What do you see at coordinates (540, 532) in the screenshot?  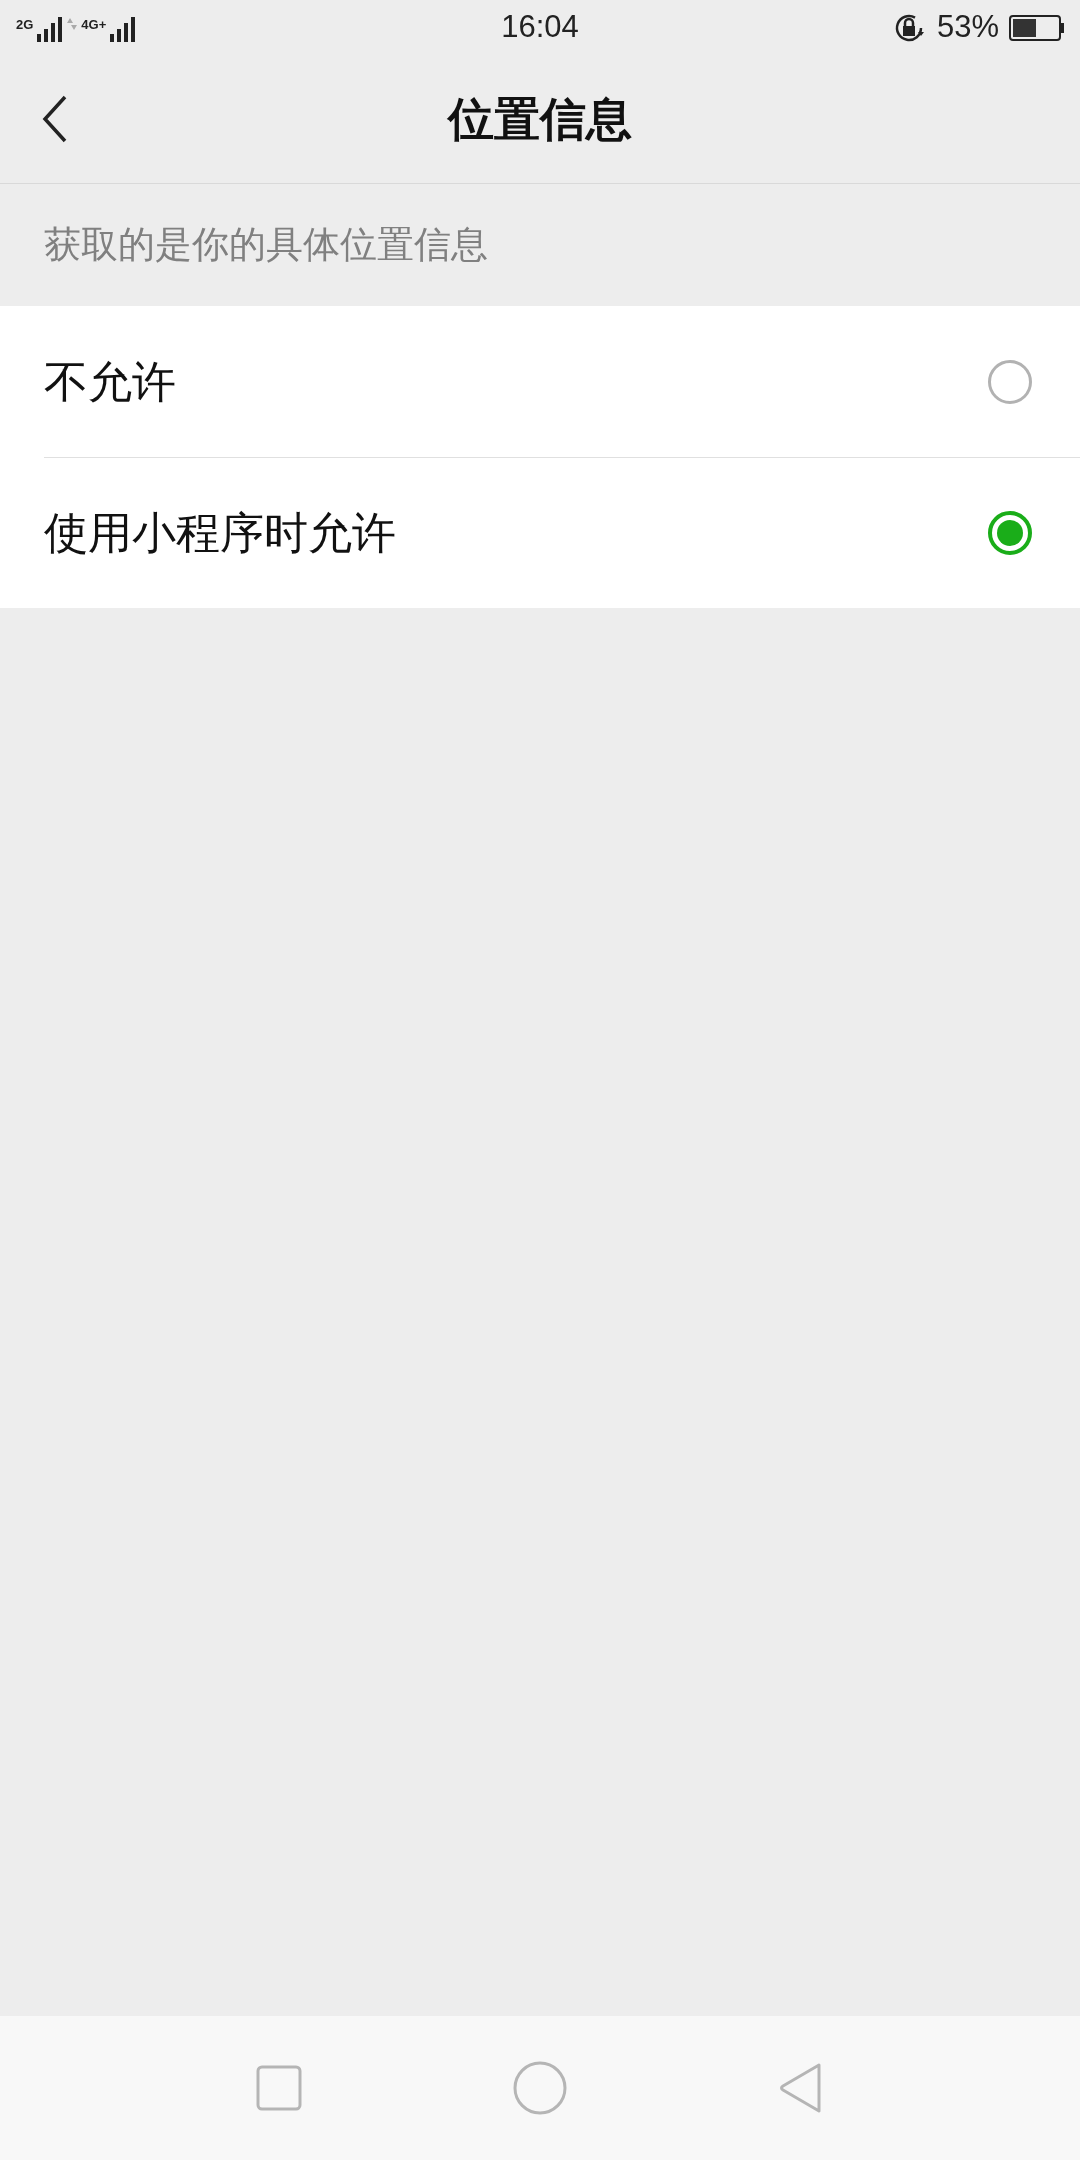 I see `option-row: 使用小程序时允许` at bounding box center [540, 532].